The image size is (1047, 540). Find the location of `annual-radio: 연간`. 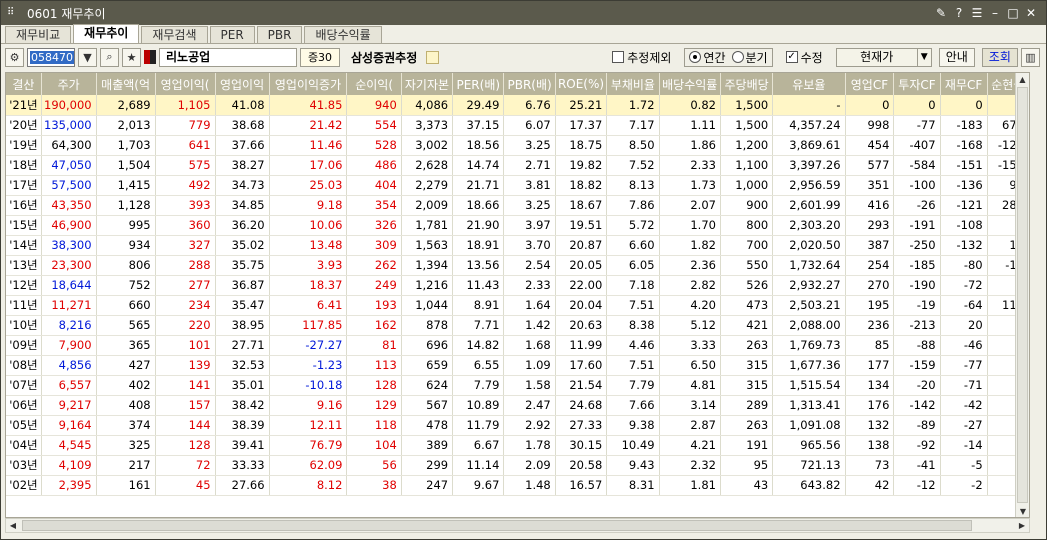

annual-radio: 연간 is located at coordinates (707, 57).